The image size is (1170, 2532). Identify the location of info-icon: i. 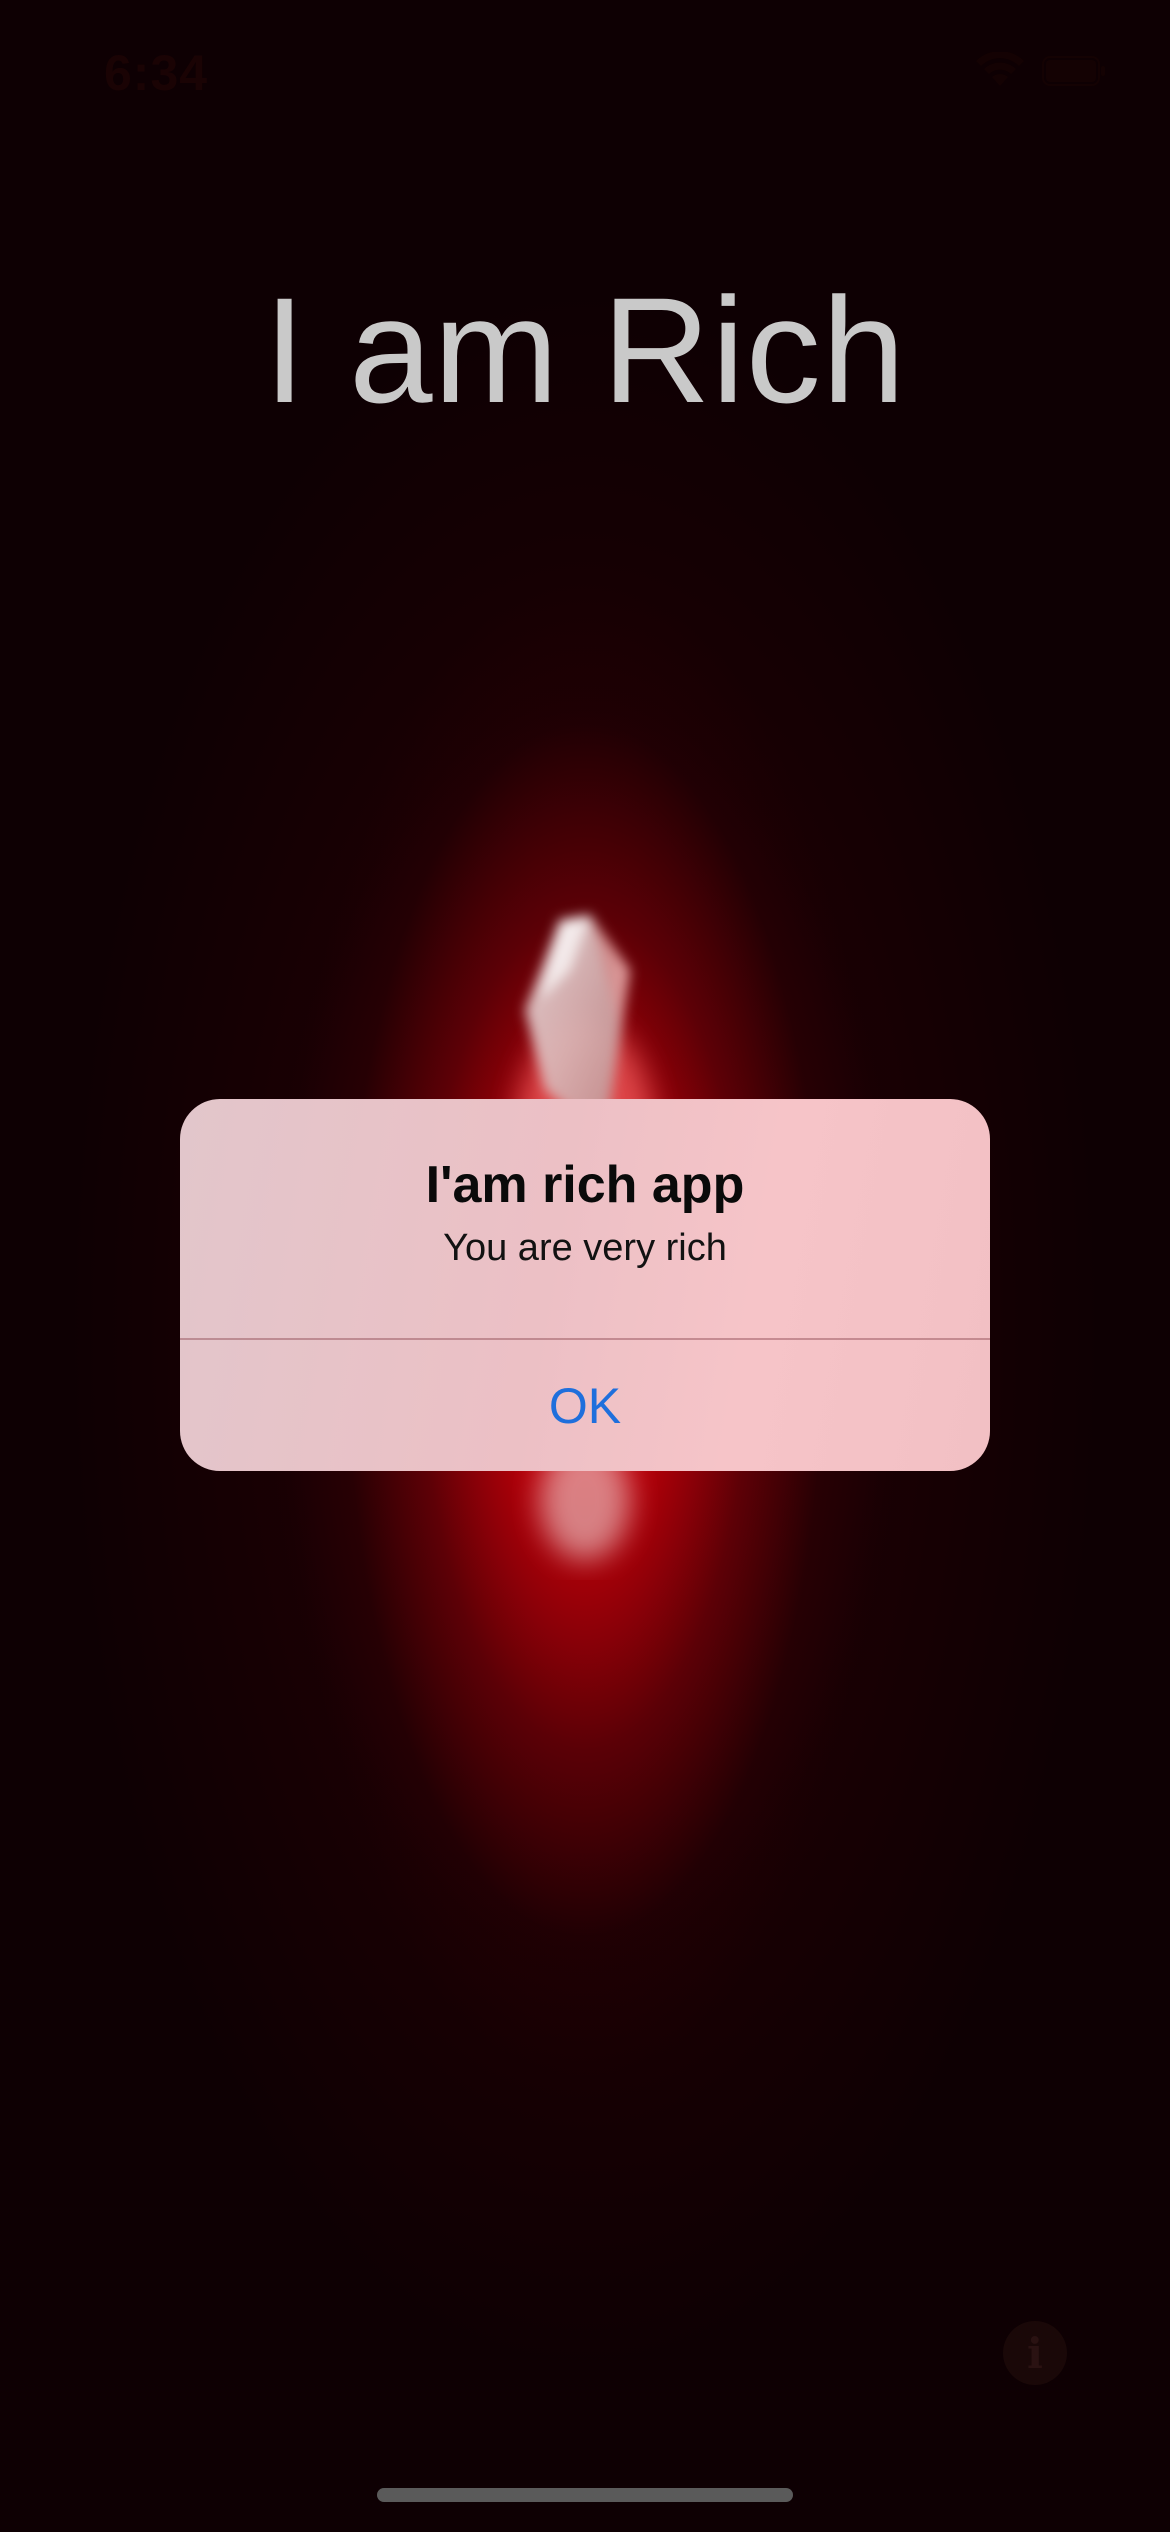
(1035, 2353).